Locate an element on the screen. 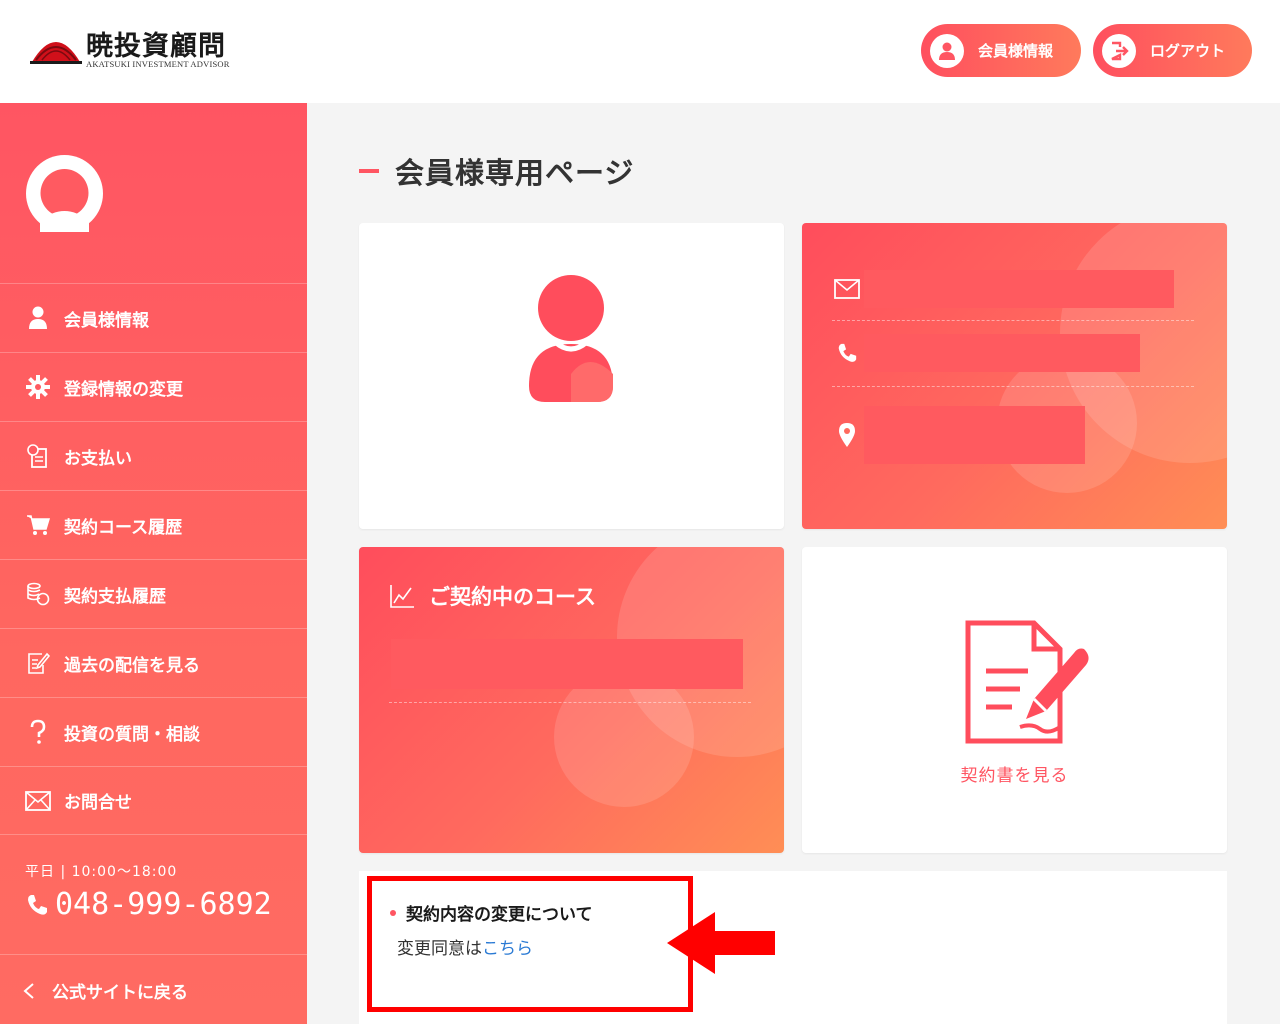 This screenshot has height=1024, width=1280. sidebar-item-label: お問合せ is located at coordinates (98, 803).